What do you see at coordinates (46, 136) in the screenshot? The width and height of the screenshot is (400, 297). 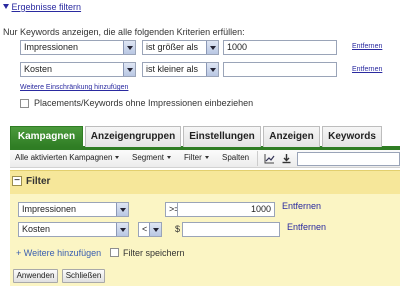 I see `tab-kampagnen: Kampagnen` at bounding box center [46, 136].